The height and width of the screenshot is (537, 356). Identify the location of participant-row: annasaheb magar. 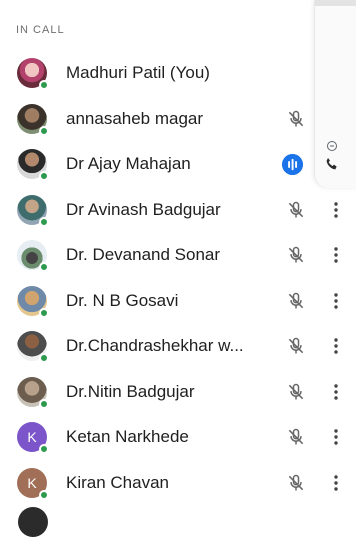
(178, 120).